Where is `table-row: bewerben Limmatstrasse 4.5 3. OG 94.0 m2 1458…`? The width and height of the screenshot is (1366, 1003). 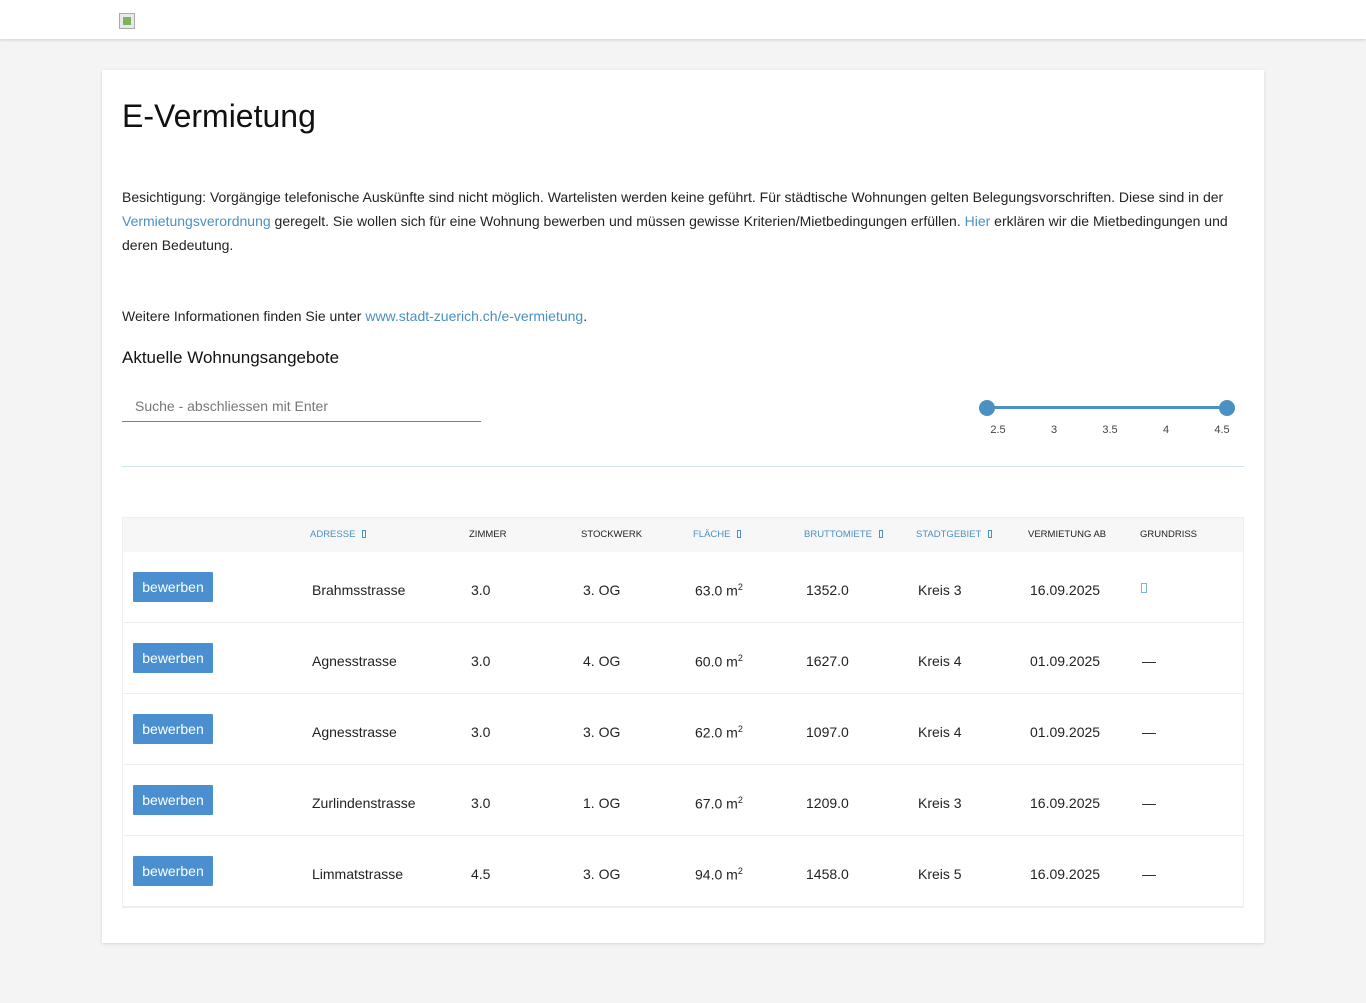
table-row: bewerben Limmatstrasse 4.5 3. OG 94.0 m2 1458… is located at coordinates (683, 871).